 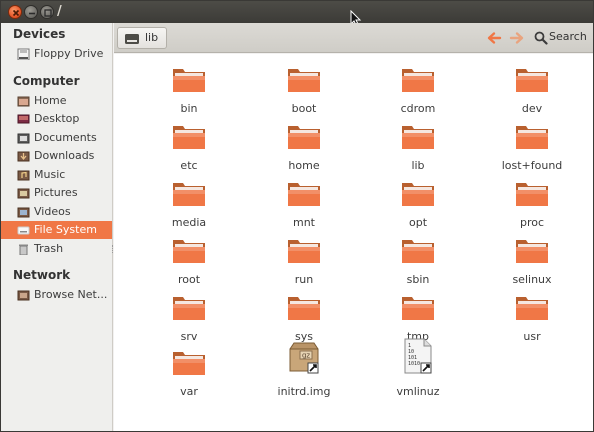 I want to click on close-icon, so click(x=16, y=13).